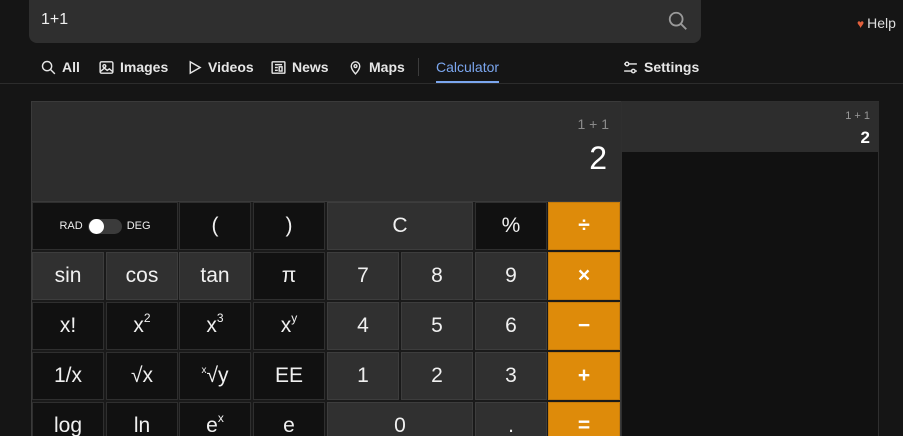 The height and width of the screenshot is (436, 903). I want to click on key-cube-base: x, so click(211, 325).